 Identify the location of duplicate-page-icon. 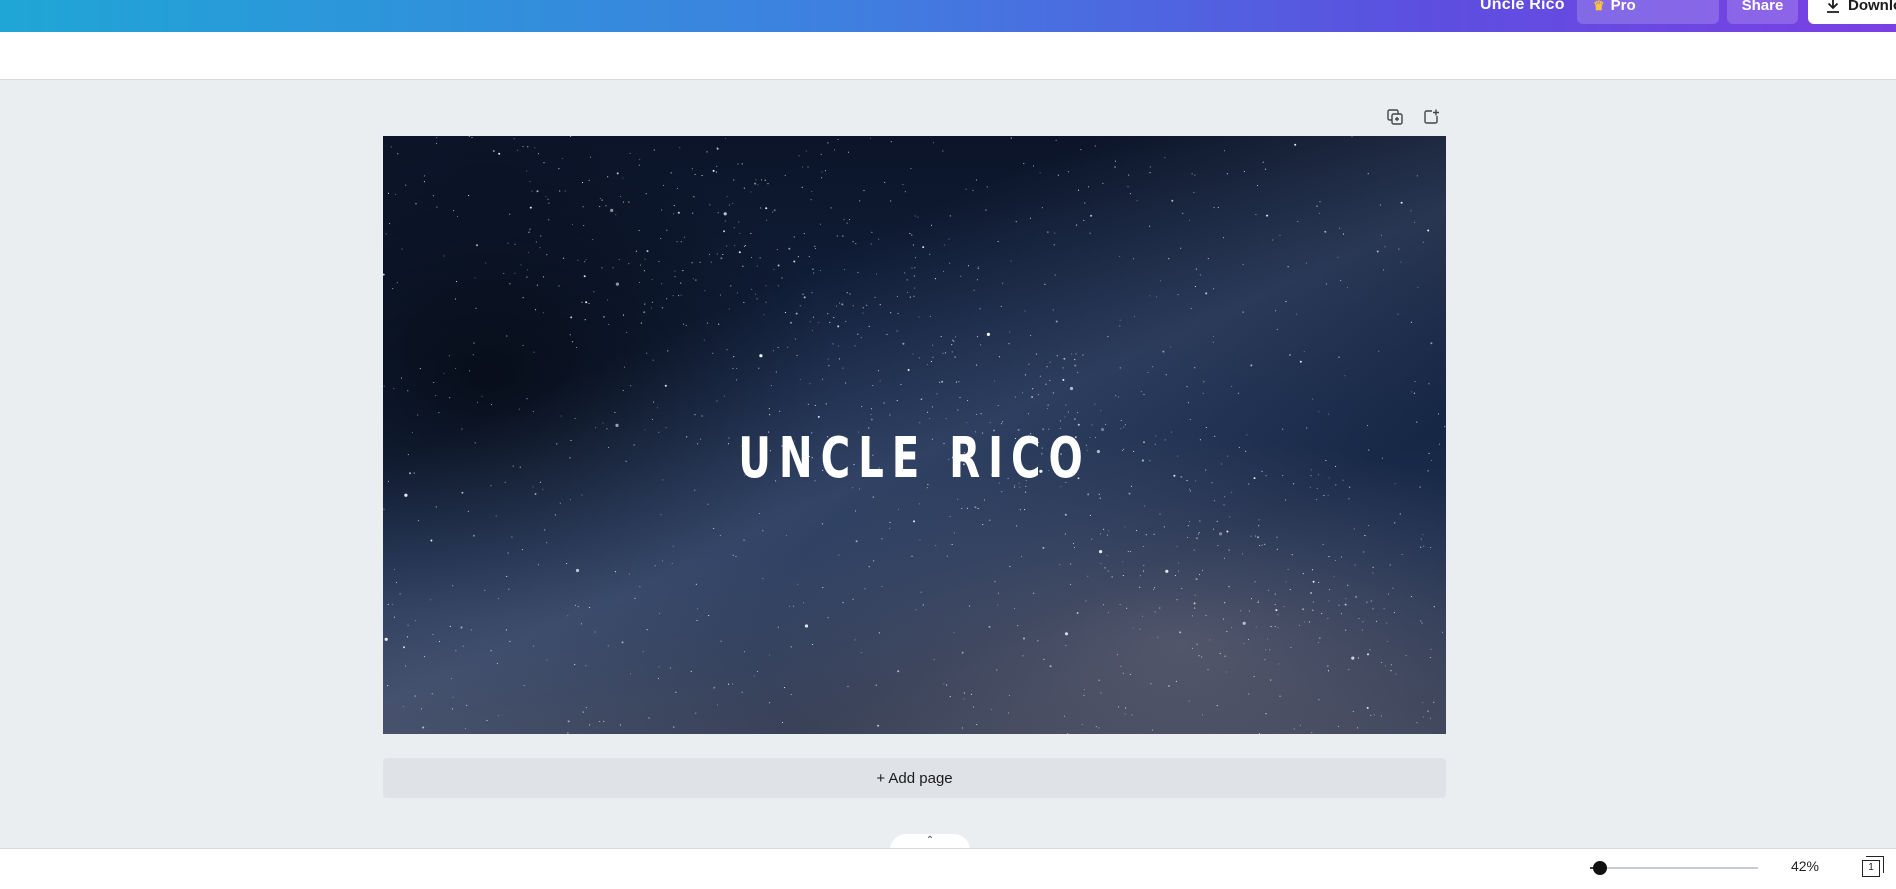
(1395, 117).